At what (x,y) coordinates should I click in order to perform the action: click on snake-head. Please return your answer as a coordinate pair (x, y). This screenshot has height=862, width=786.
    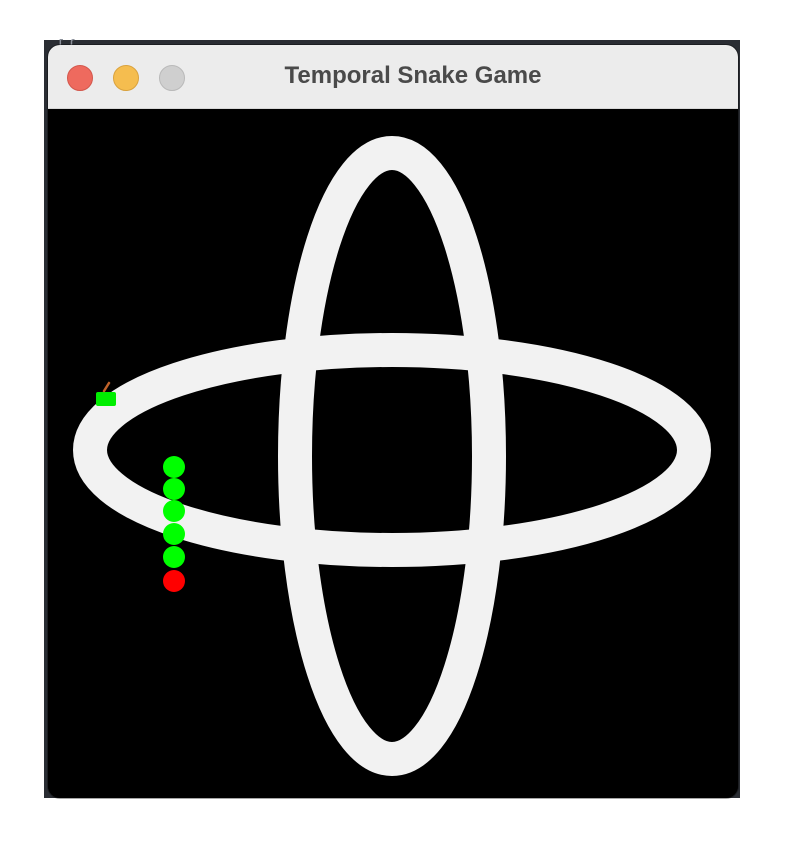
    Looking at the image, I should click on (174, 581).